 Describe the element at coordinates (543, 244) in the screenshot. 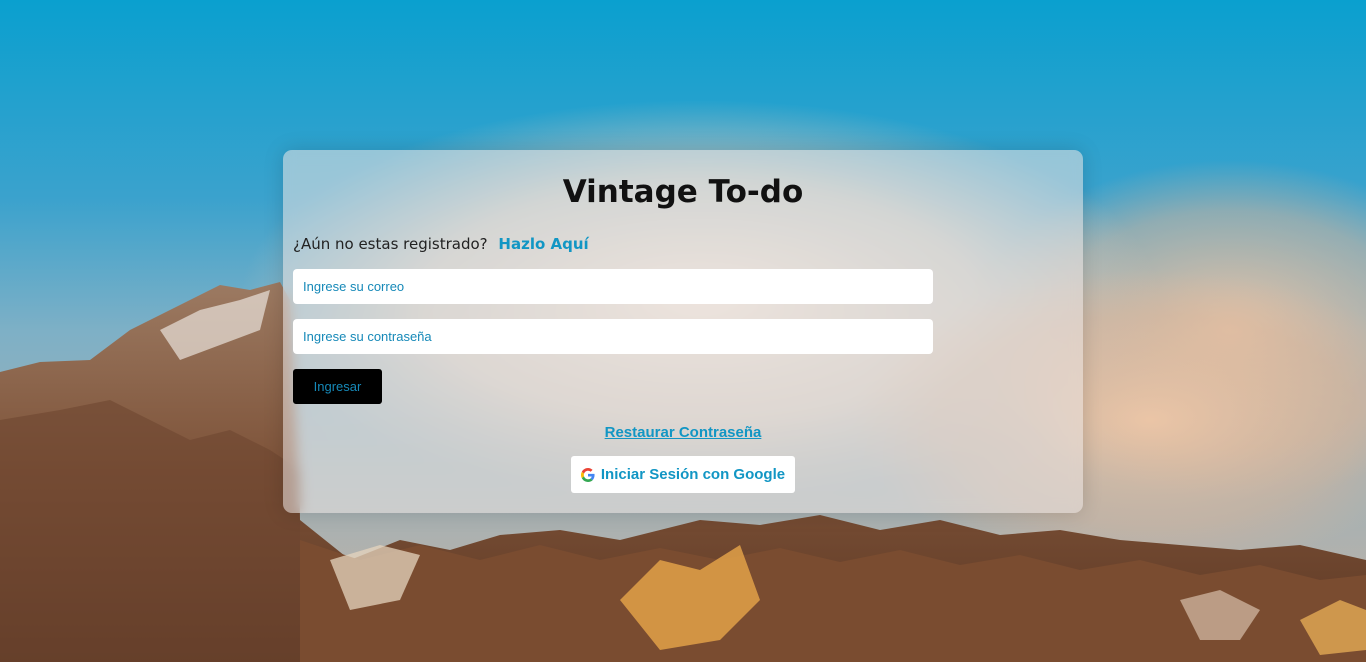

I see `register-link: Hazlo Aquí` at that location.